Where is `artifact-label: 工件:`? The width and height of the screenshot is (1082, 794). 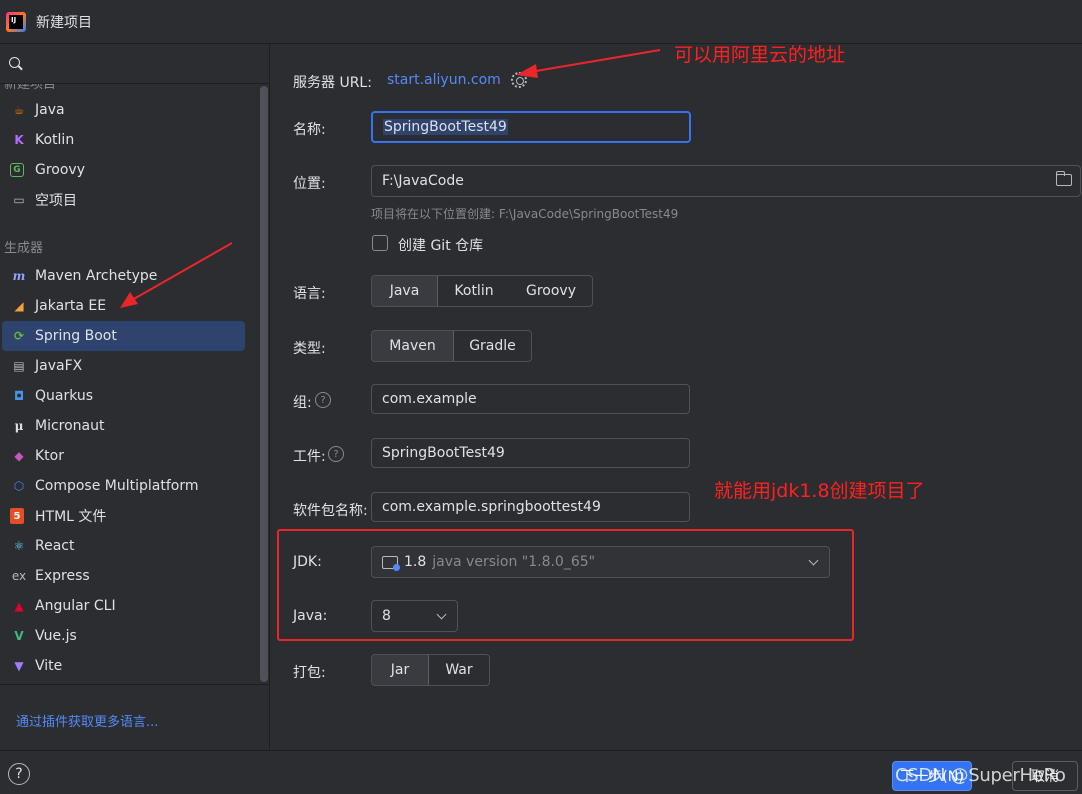
artifact-label: 工件: is located at coordinates (309, 457).